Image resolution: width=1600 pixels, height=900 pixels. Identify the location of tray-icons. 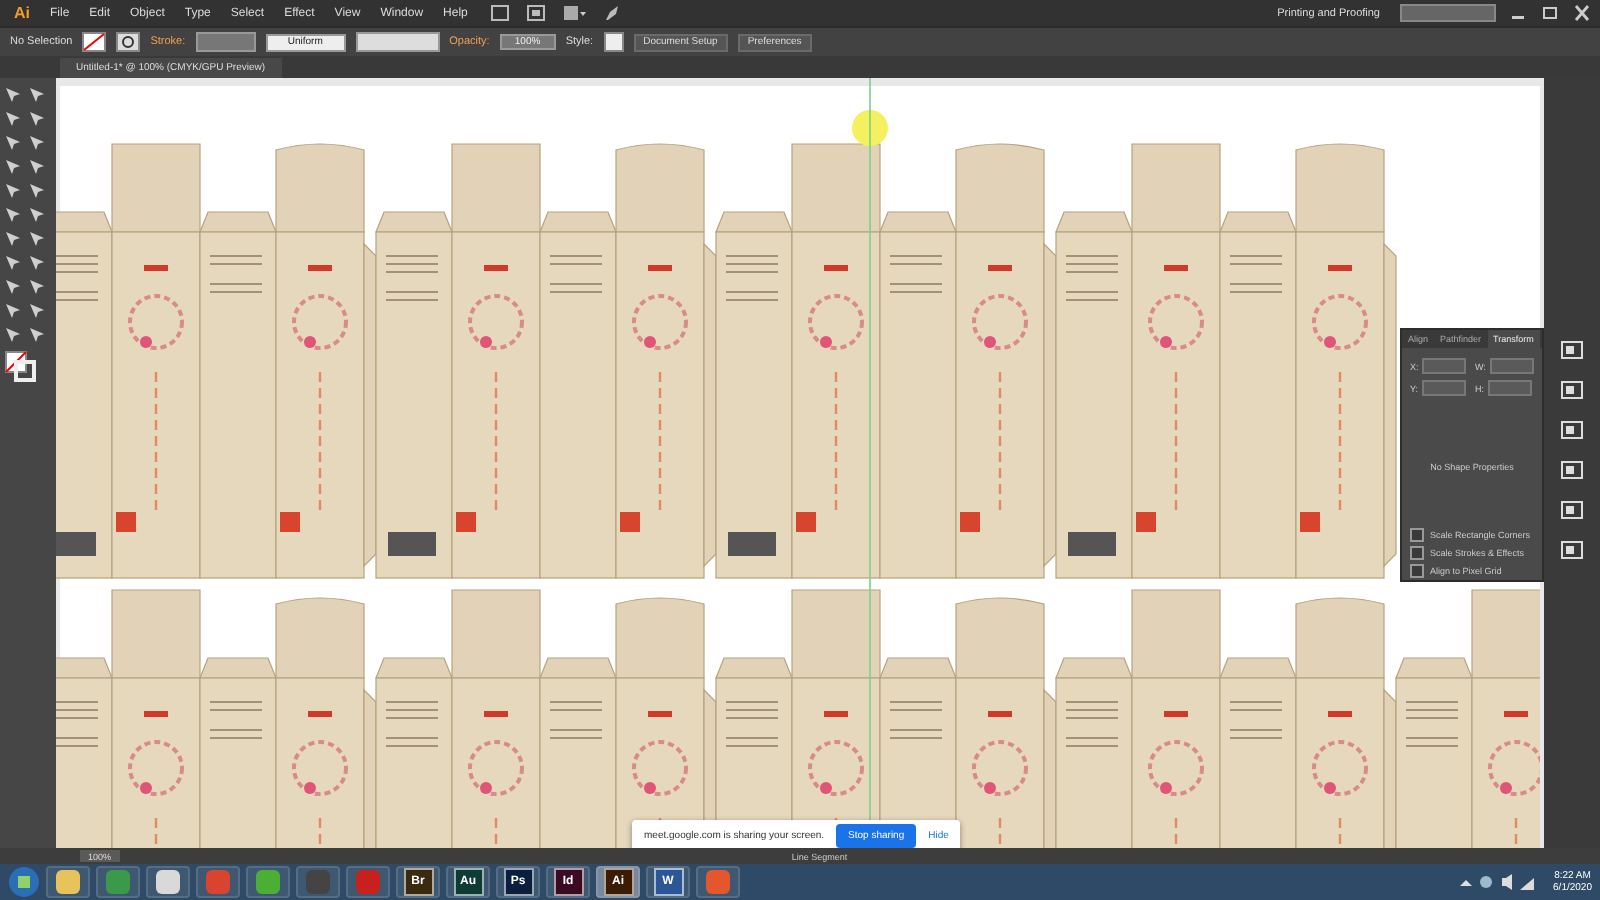
(1495, 882).